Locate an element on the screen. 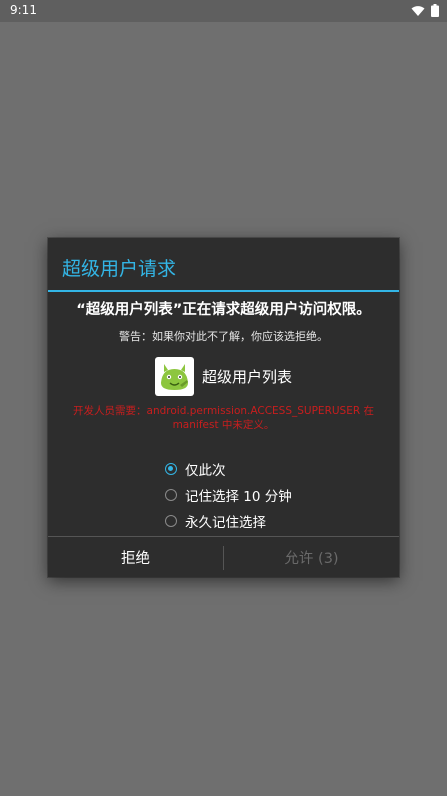 The height and width of the screenshot is (796, 447). option-once: 仅此次 is located at coordinates (195, 469).